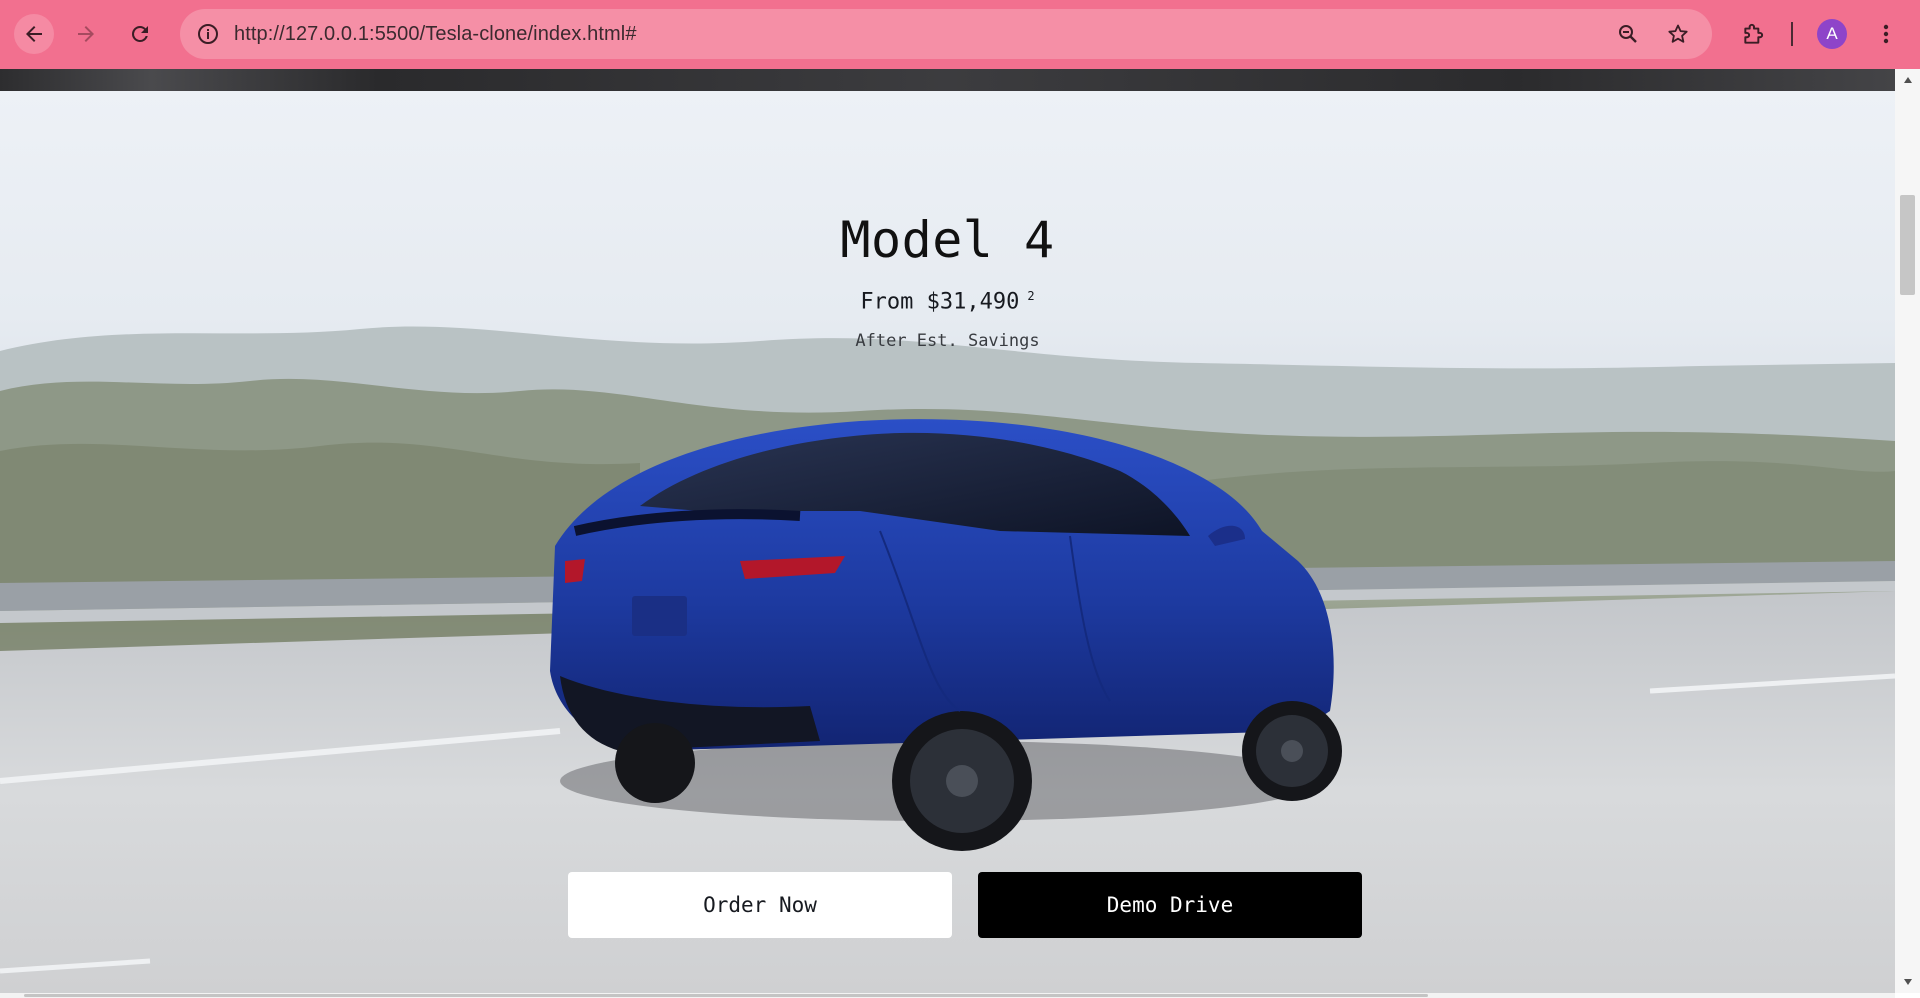 The width and height of the screenshot is (1920, 998). I want to click on profile-avatar: A, so click(1832, 34).